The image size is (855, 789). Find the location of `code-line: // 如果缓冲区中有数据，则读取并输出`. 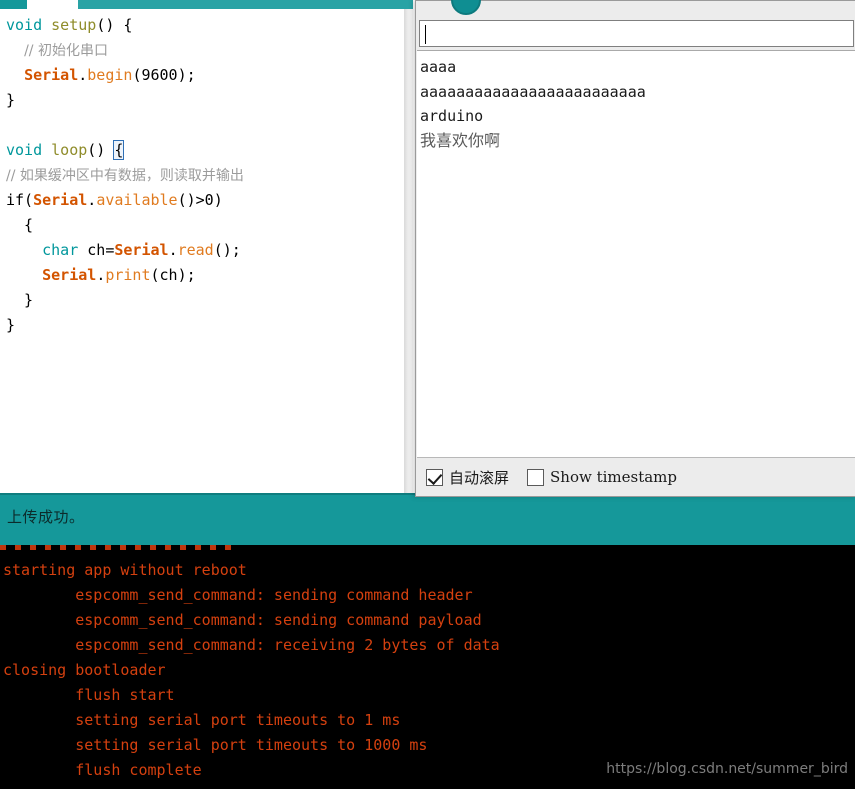

code-line: // 如果缓冲区中有数据，则读取并输出 is located at coordinates (202, 175).